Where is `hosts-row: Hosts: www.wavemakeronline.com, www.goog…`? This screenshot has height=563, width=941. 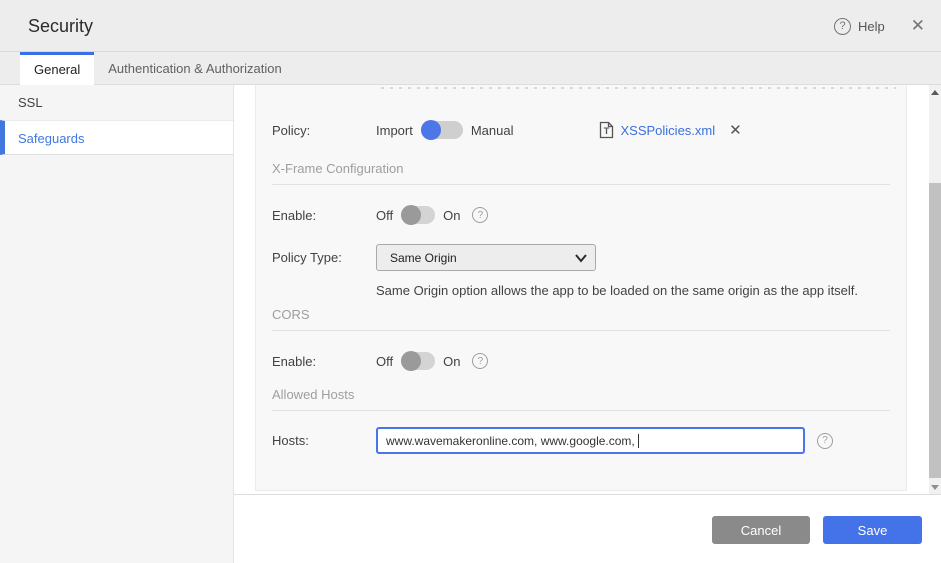
hosts-row: Hosts: www.wavemakeronline.com, www.goog… is located at coordinates (581, 440).